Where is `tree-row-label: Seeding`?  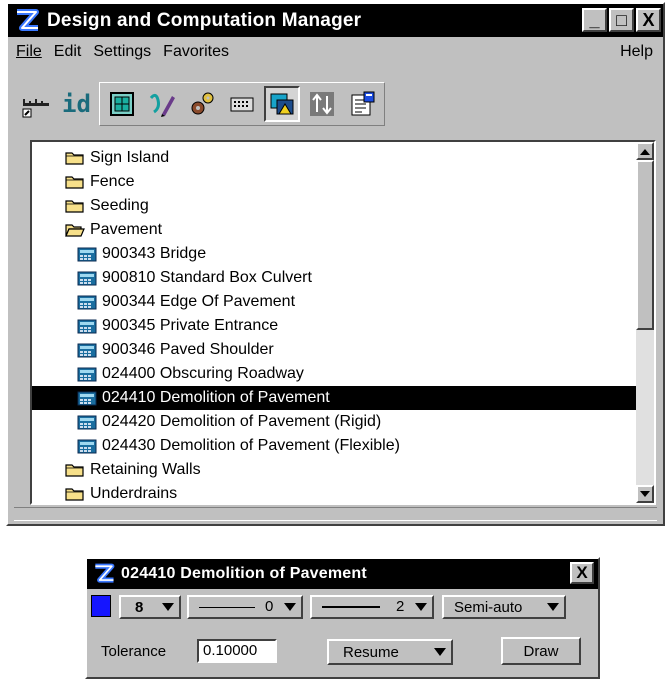
tree-row-label: Seeding is located at coordinates (119, 205).